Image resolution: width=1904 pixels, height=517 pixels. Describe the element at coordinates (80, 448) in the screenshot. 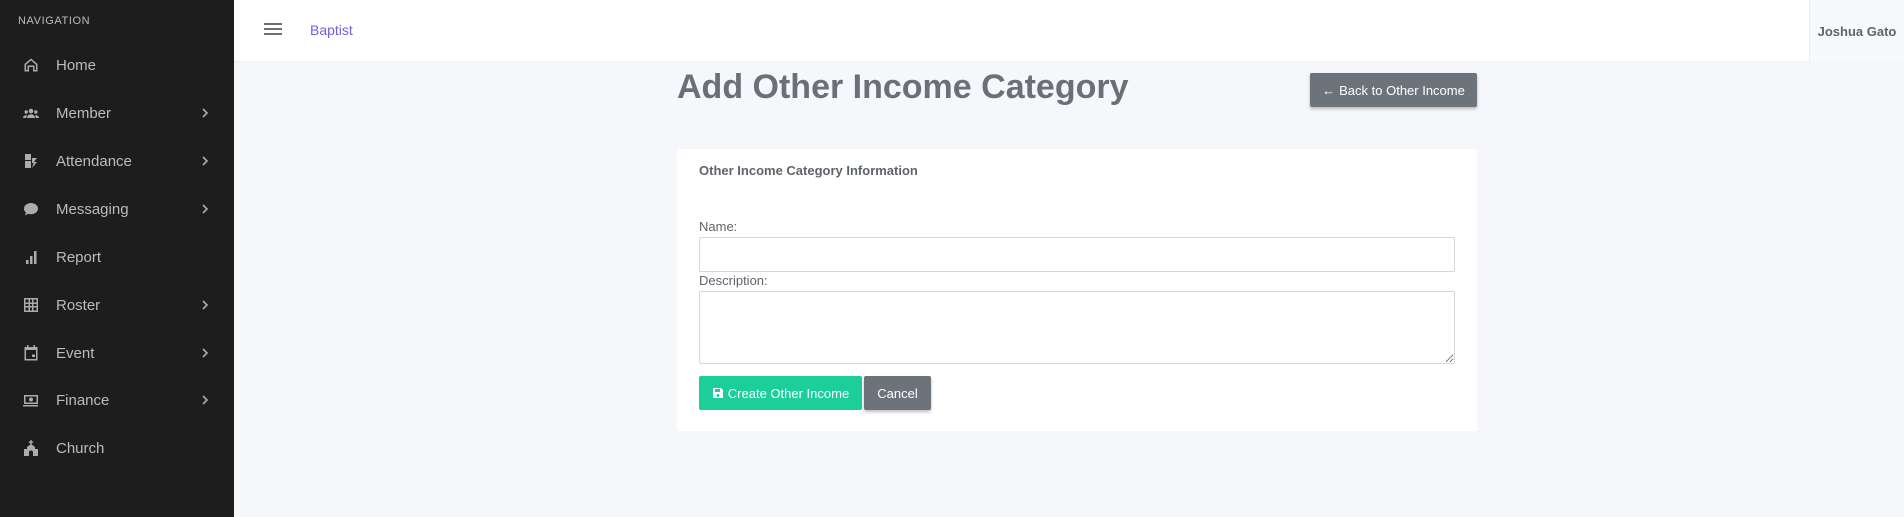

I see `sidebar-item-label: Church` at that location.